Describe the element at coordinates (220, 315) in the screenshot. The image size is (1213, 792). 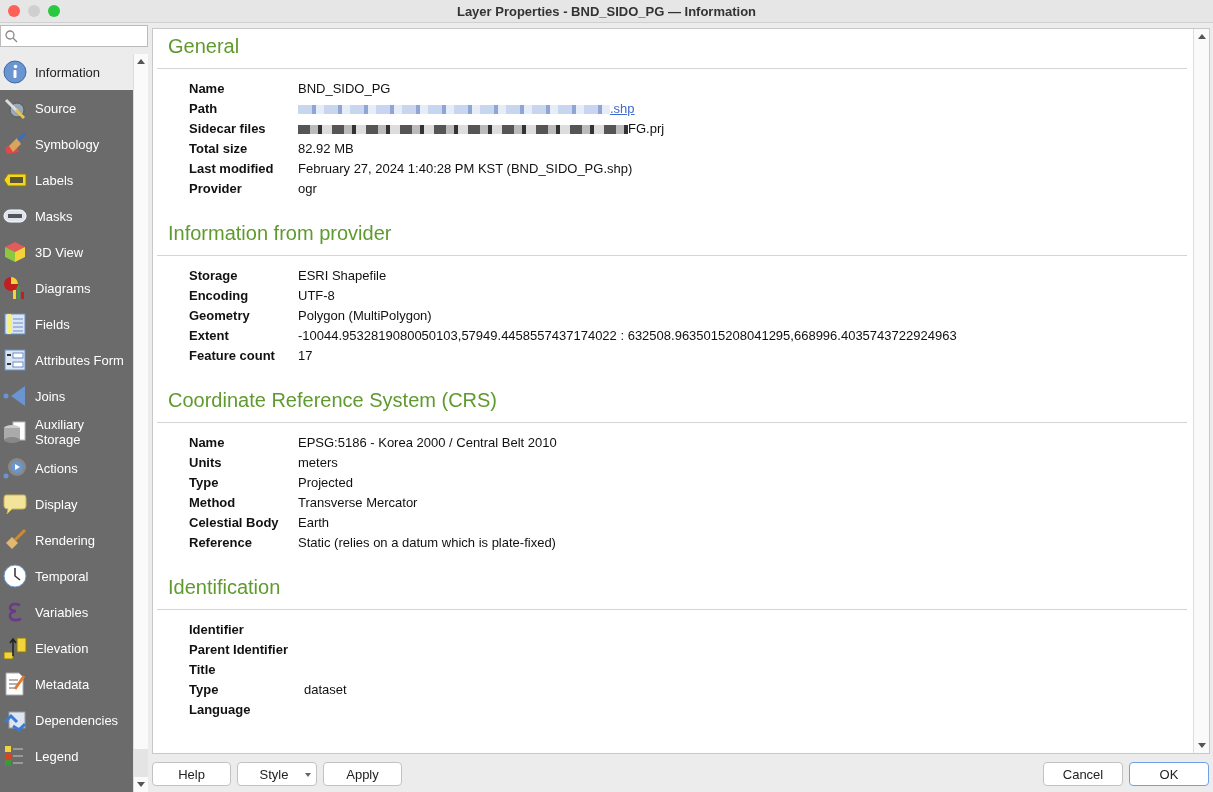
I see `field-label: Geometry` at that location.